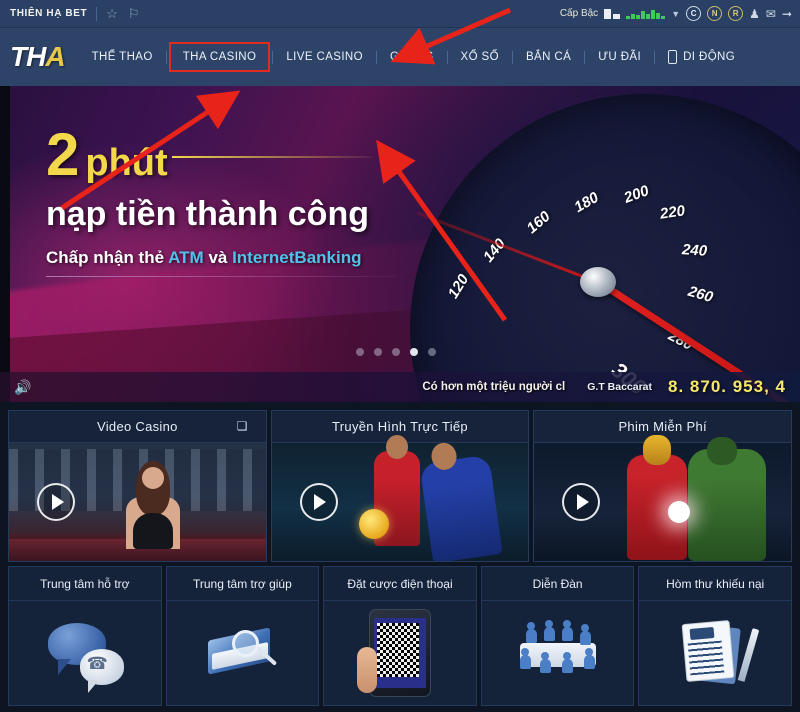 This screenshot has height=712, width=800. What do you see at coordinates (754, 14) in the screenshot?
I see `user-icon: ♟` at bounding box center [754, 14].